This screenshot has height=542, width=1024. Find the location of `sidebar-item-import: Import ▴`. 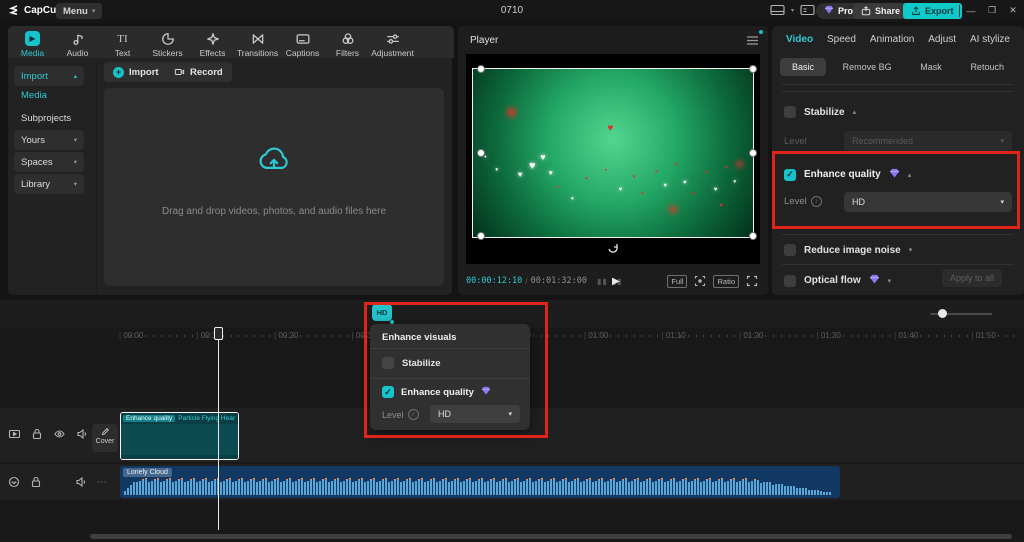

sidebar-item-import: Import ▴ is located at coordinates (49, 76).